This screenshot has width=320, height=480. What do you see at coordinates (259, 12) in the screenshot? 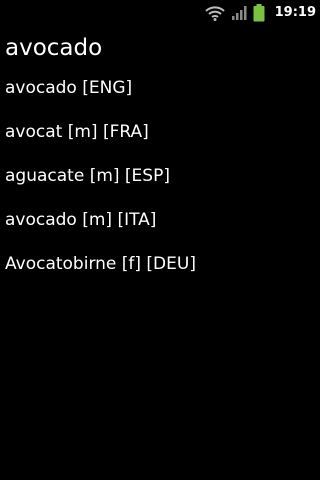
I see `battery-icon` at bounding box center [259, 12].